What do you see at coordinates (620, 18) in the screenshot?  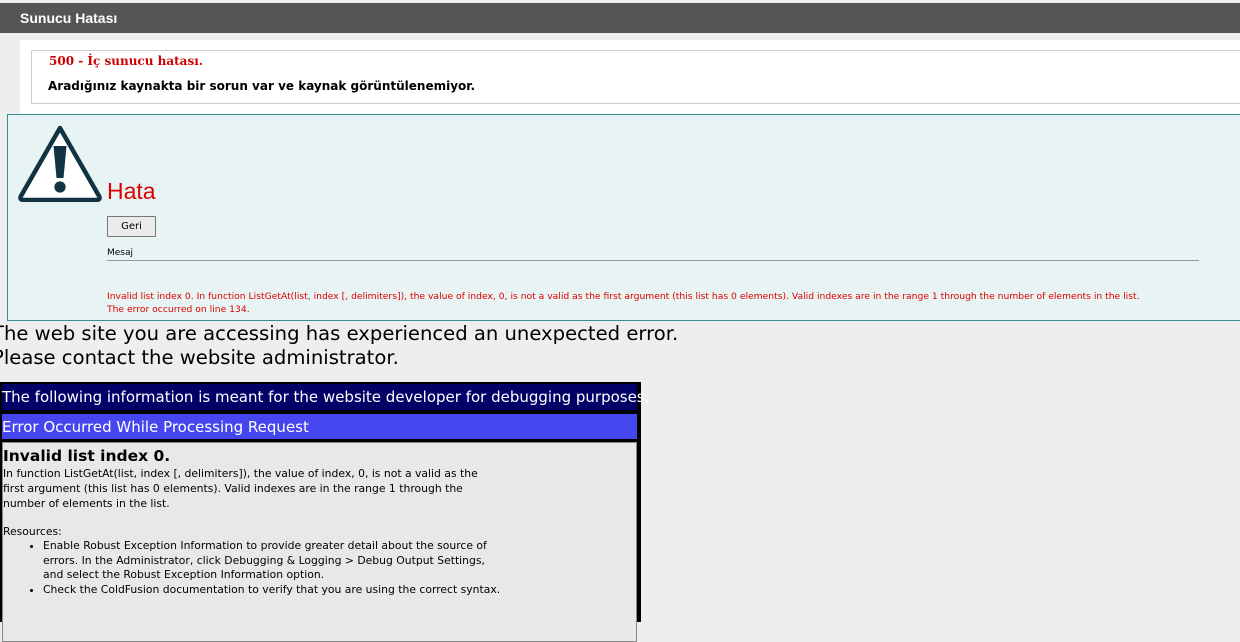 I see `top-bar: Sunucu Hatası` at bounding box center [620, 18].